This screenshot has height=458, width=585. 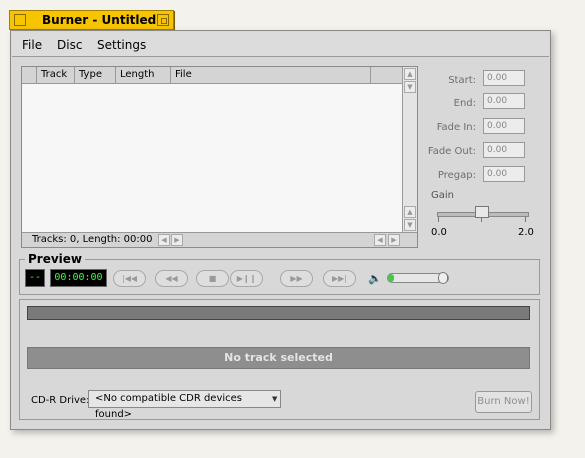 What do you see at coordinates (504, 150) in the screenshot?
I see `fade-out-field: 0.00` at bounding box center [504, 150].